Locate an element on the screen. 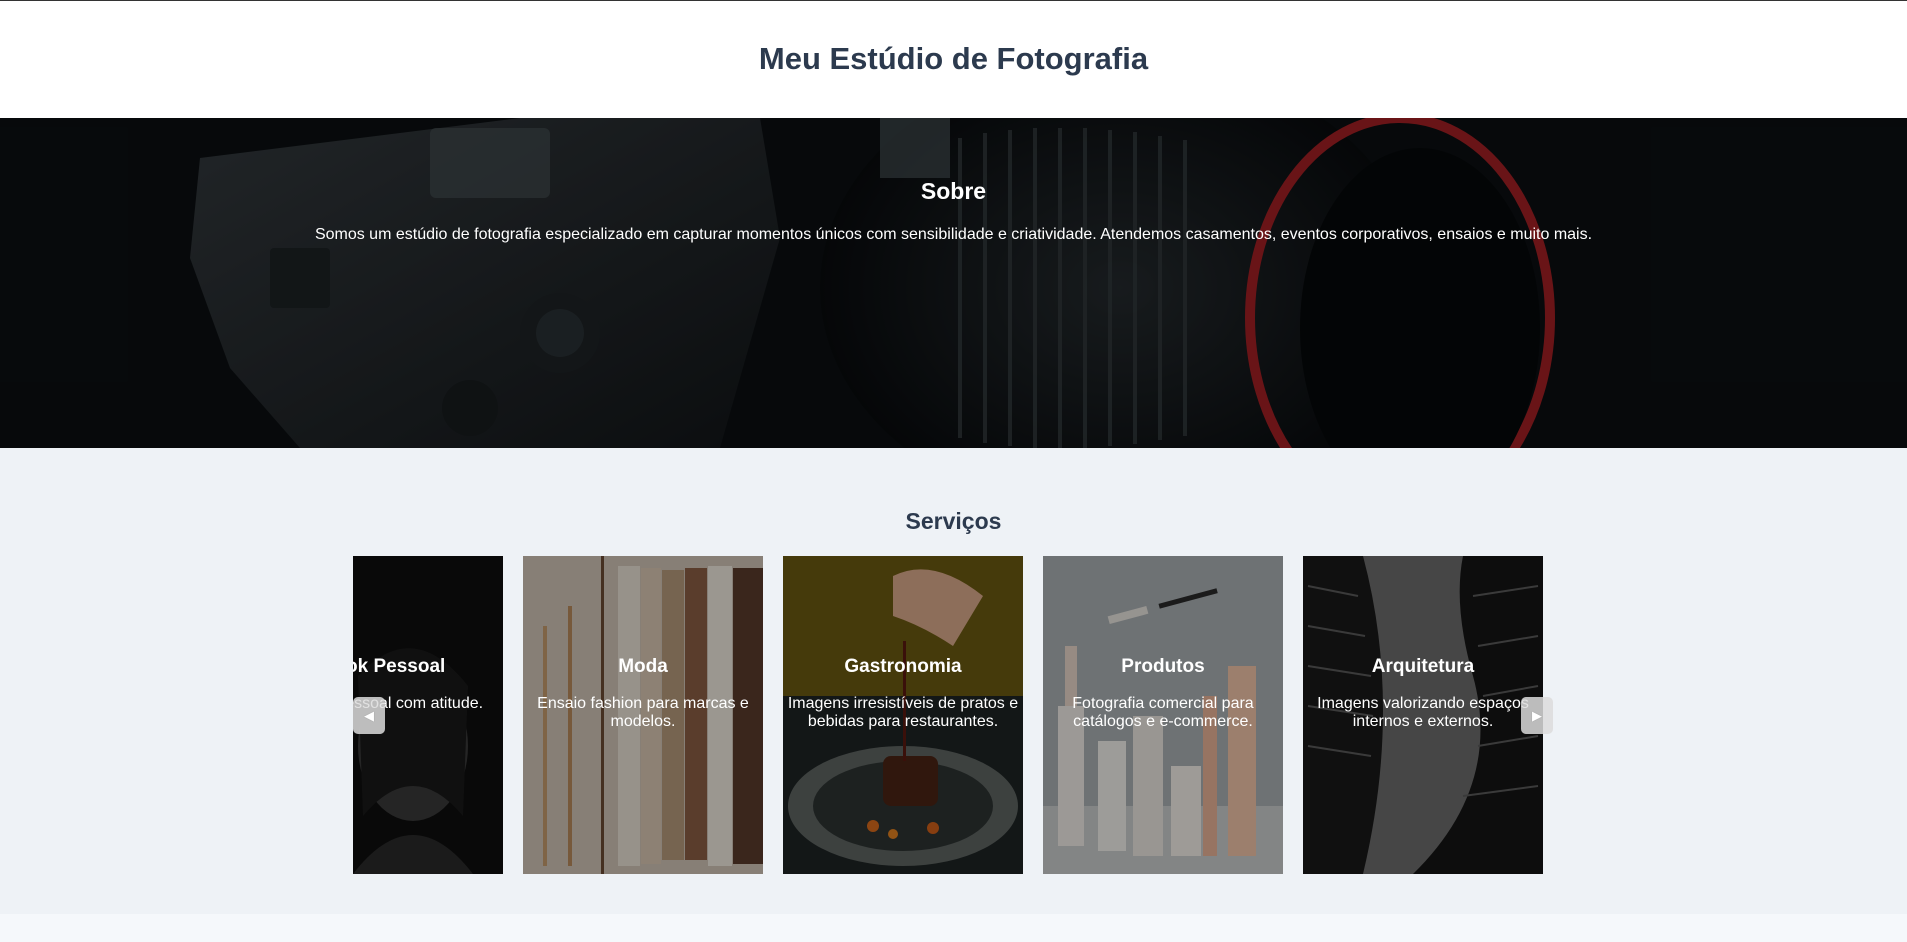 The width and height of the screenshot is (1907, 942). services-title: Serviços is located at coordinates (953, 521).